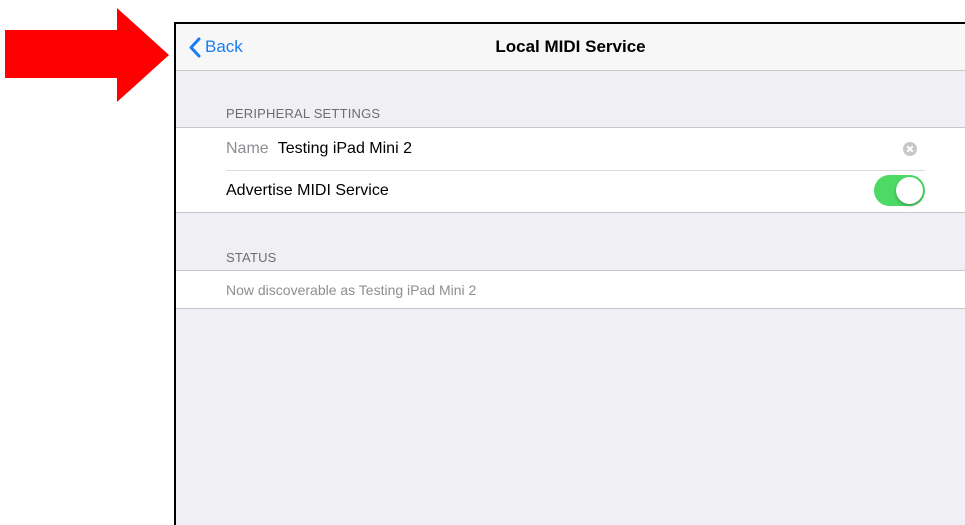  What do you see at coordinates (909, 190) in the screenshot?
I see `toggle-knob` at bounding box center [909, 190].